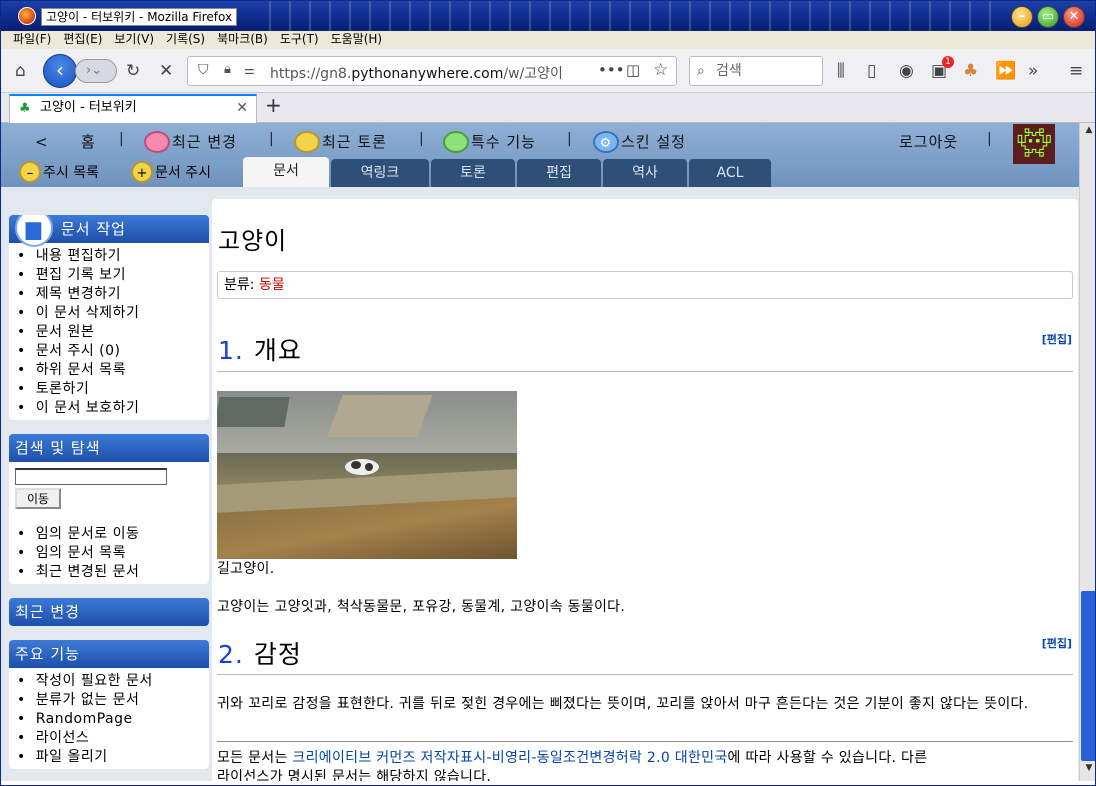  Describe the element at coordinates (190, 142) in the screenshot. I see `nav-recent-changes: 최근 변경` at that location.